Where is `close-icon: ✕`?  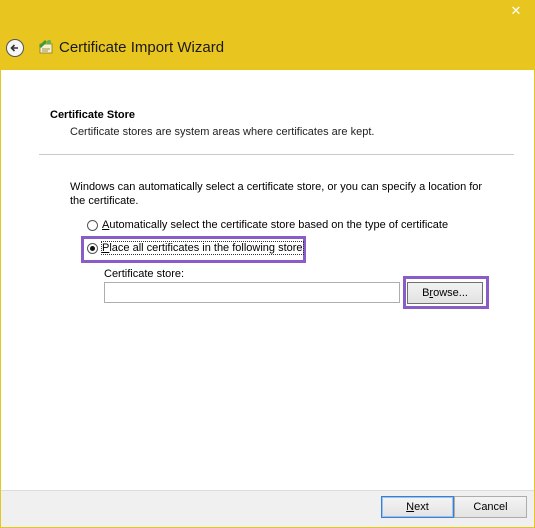
close-icon: ✕ is located at coordinates (516, 10).